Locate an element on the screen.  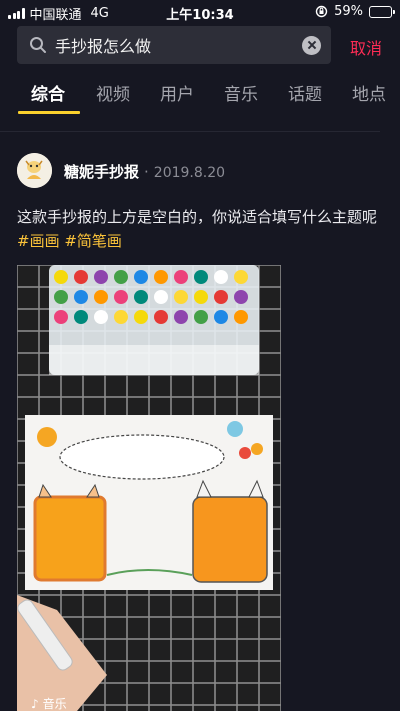
active-tab-indicator is located at coordinates (49, 112).